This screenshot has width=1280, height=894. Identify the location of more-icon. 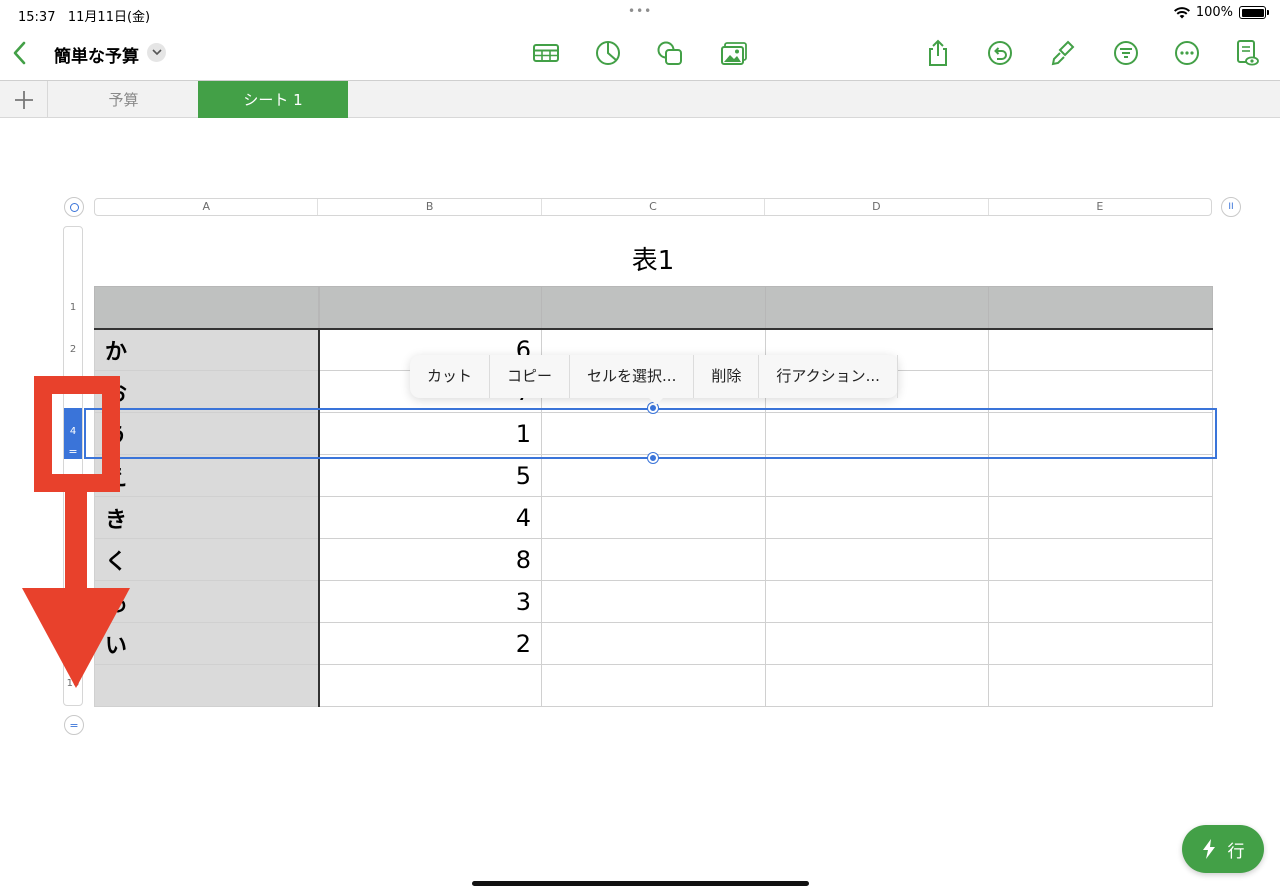
(1187, 53).